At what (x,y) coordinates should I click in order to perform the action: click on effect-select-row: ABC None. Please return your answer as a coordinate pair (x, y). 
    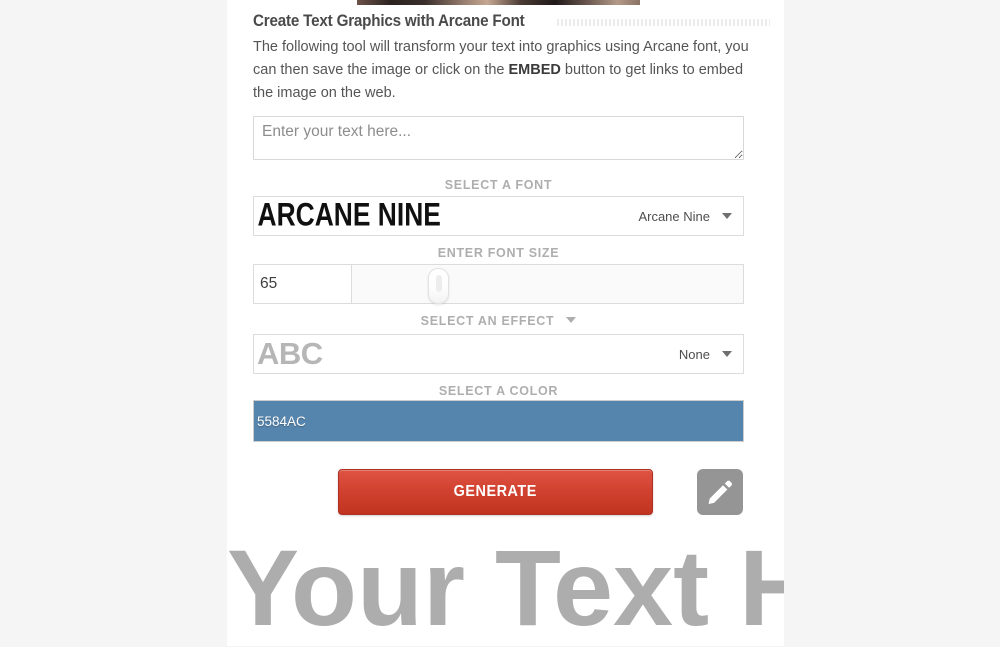
    Looking at the image, I should click on (498, 354).